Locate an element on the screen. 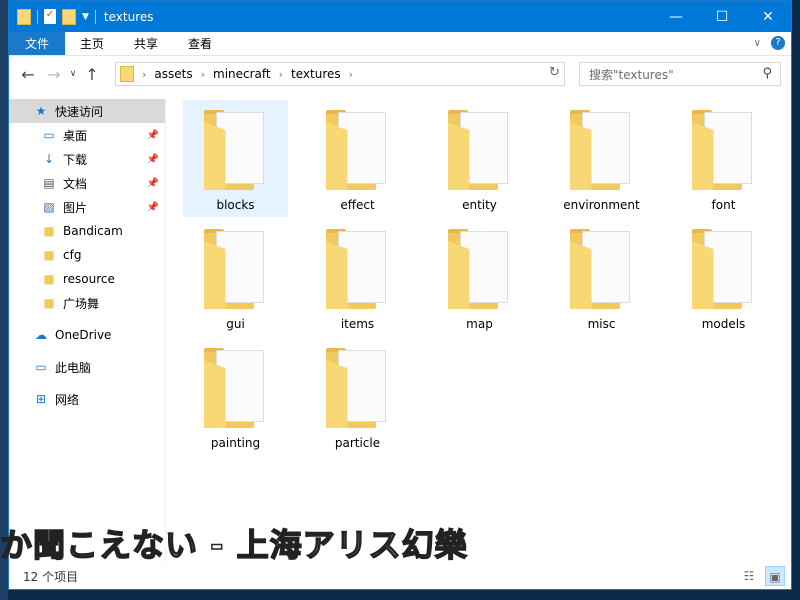 This screenshot has width=800, height=600. search-input: 搜索"textures" ⚲ is located at coordinates (680, 74).